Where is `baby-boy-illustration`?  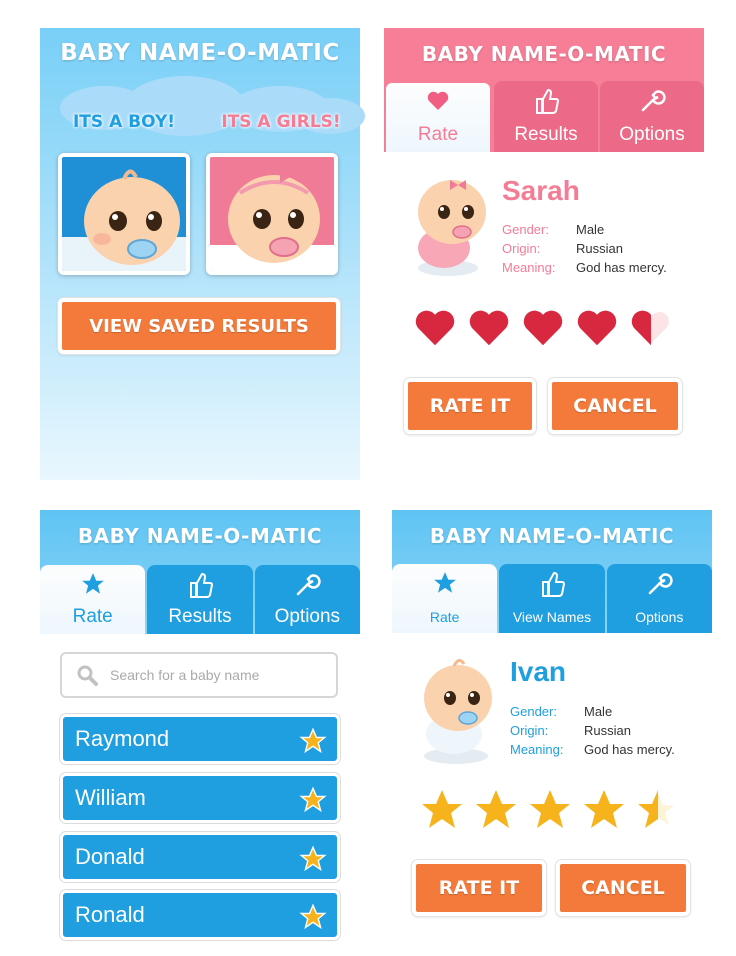
baby-boy-illustration is located at coordinates (124, 220).